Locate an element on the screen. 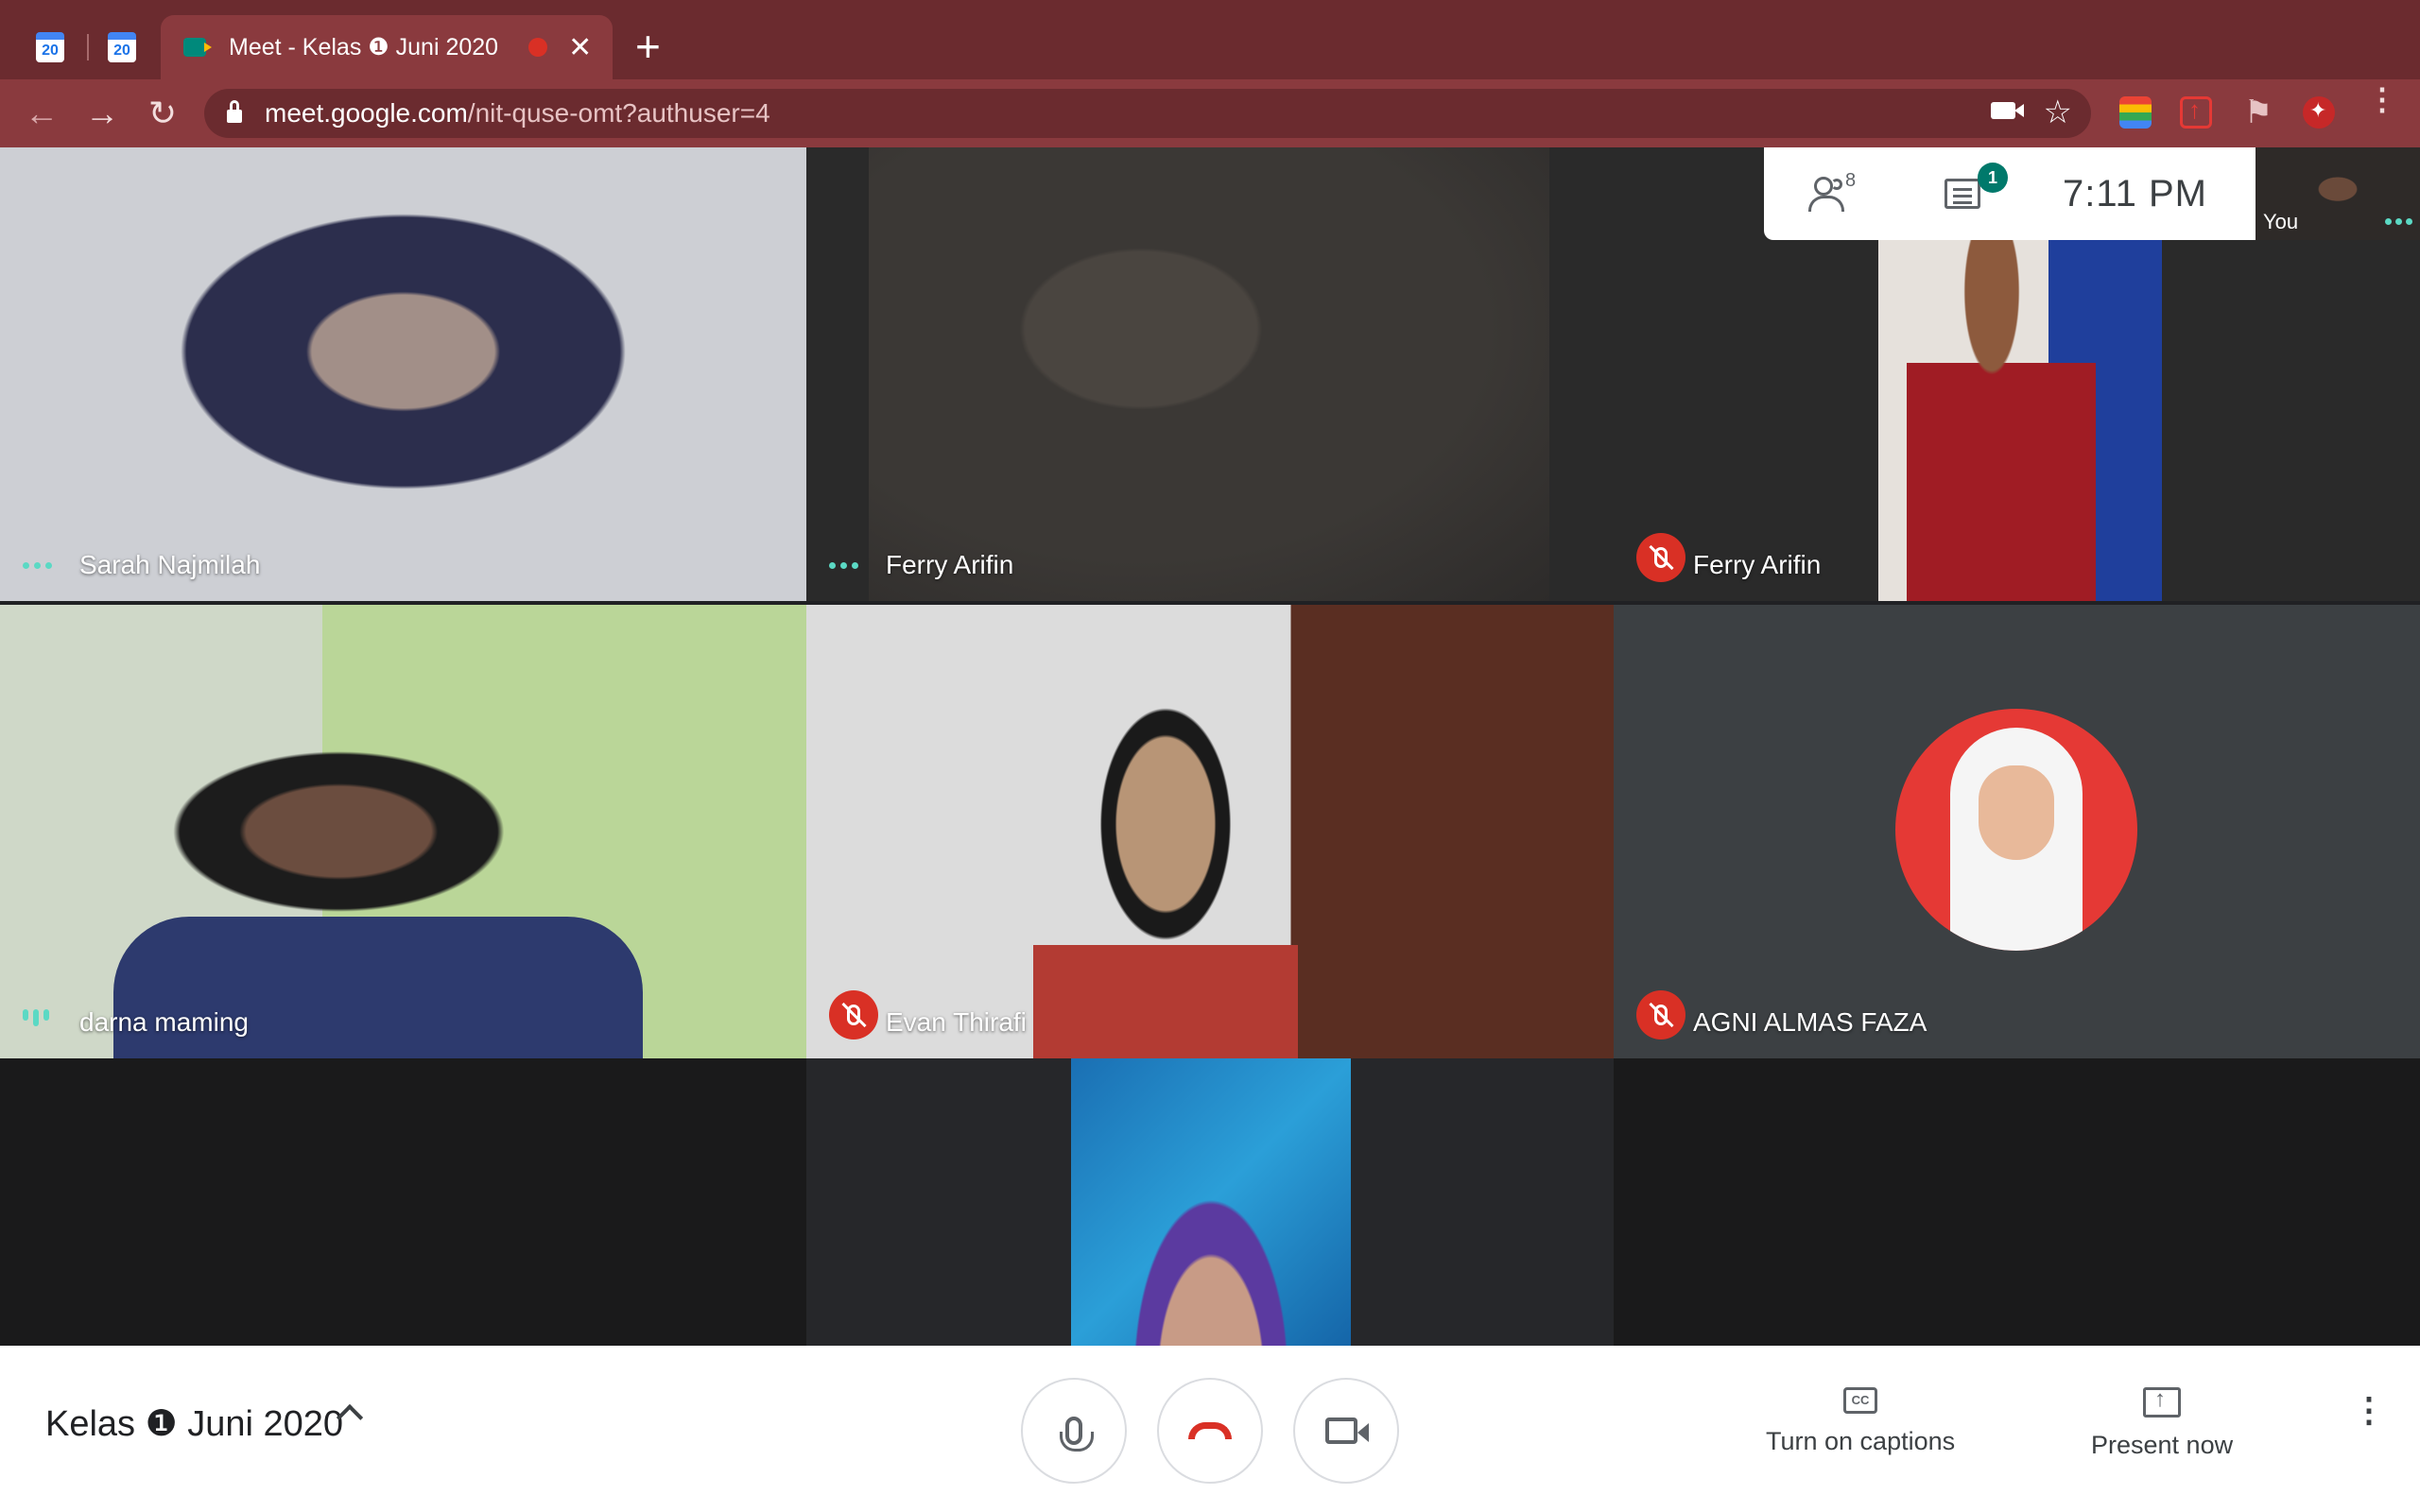  pinned-tab-calendar-1: 20 is located at coordinates (50, 47).